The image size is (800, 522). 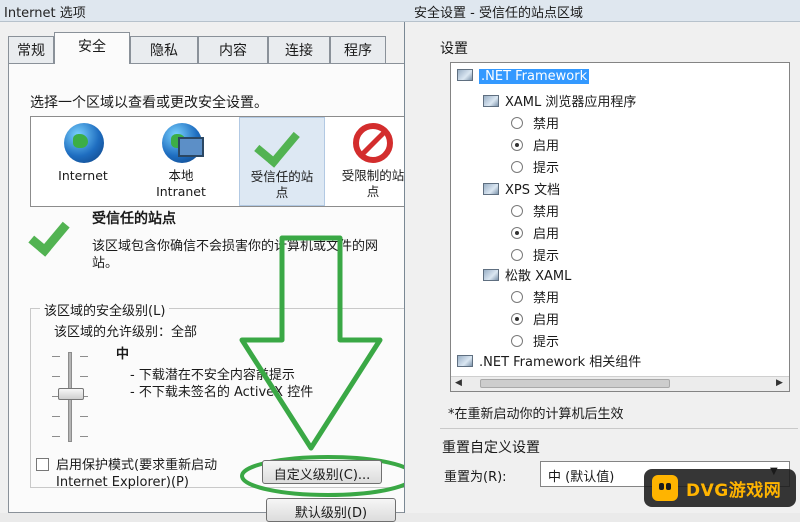 What do you see at coordinates (665, 488) in the screenshot?
I see `gamepad-logo-icon` at bounding box center [665, 488].